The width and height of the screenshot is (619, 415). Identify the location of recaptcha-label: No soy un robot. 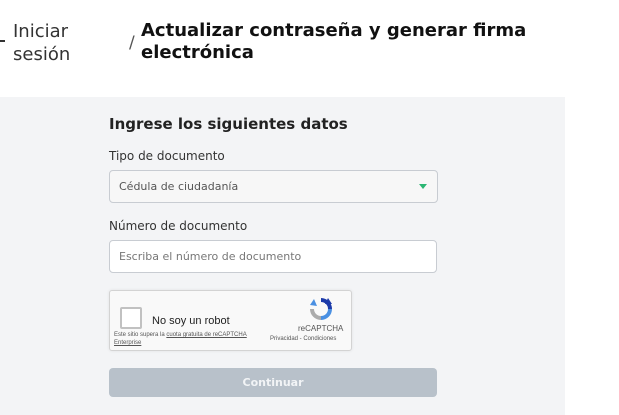
(191, 321).